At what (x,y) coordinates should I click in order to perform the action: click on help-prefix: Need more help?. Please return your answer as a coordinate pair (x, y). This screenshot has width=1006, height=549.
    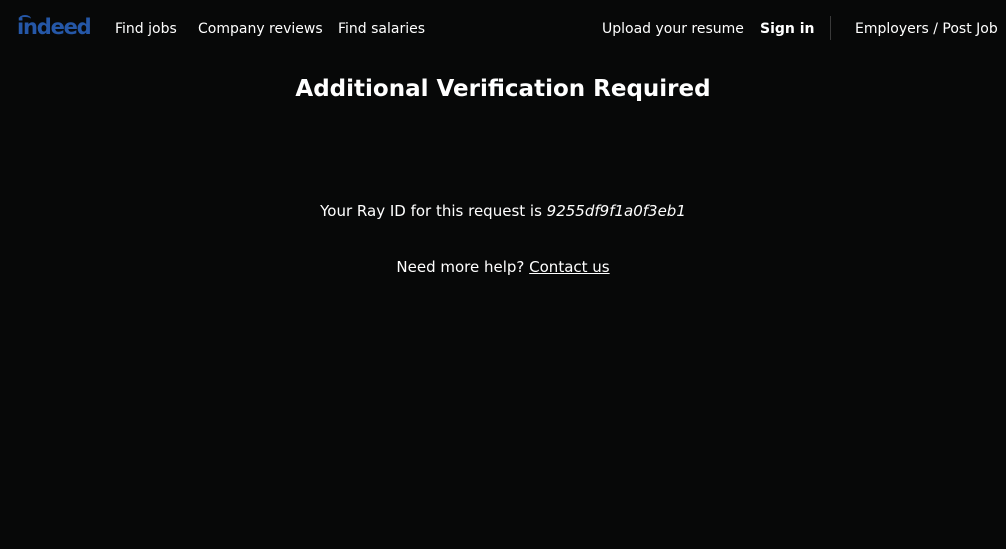
    Looking at the image, I should click on (460, 267).